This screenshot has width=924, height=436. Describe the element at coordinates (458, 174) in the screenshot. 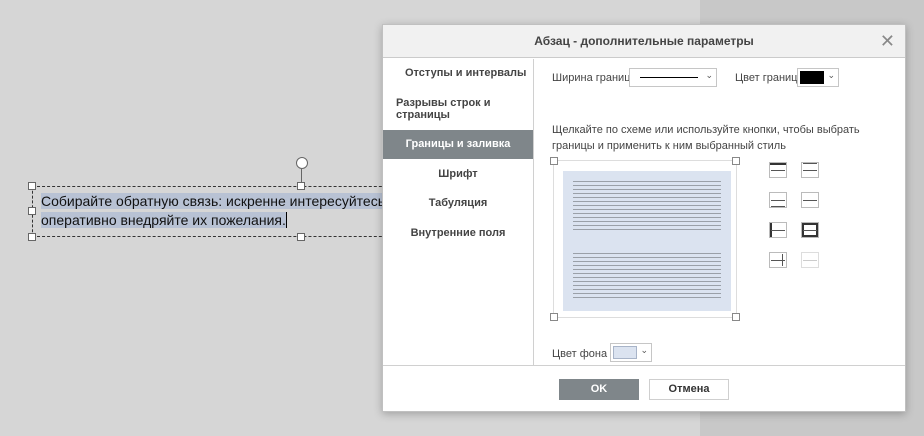

I see `nav-item-font: Шрифт` at that location.